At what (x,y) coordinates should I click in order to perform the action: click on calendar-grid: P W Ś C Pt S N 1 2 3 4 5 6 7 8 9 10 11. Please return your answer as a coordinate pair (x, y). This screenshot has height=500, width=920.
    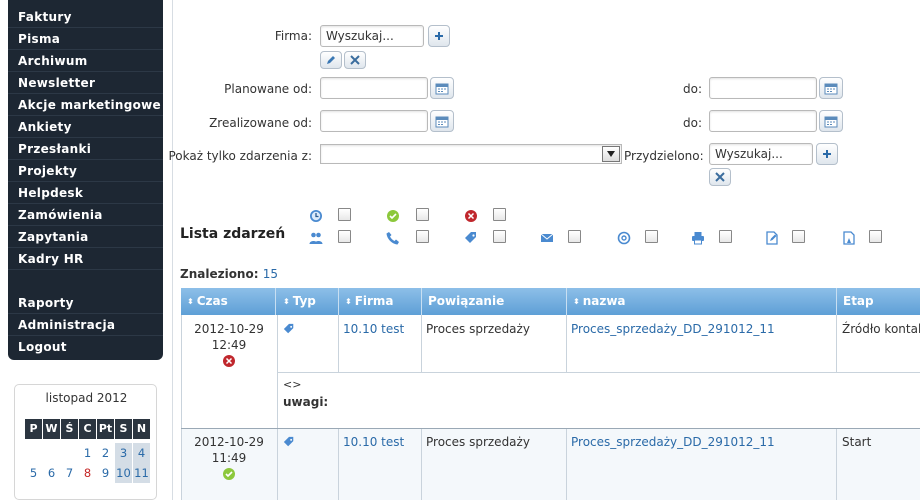
    Looking at the image, I should click on (88, 451).